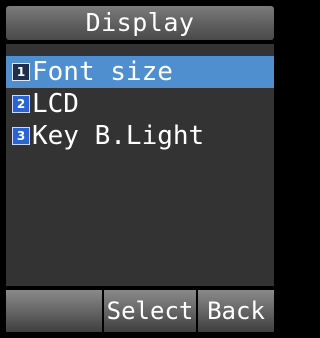  I want to click on menu-item-font-size: 1 Font size, so click(140, 72).